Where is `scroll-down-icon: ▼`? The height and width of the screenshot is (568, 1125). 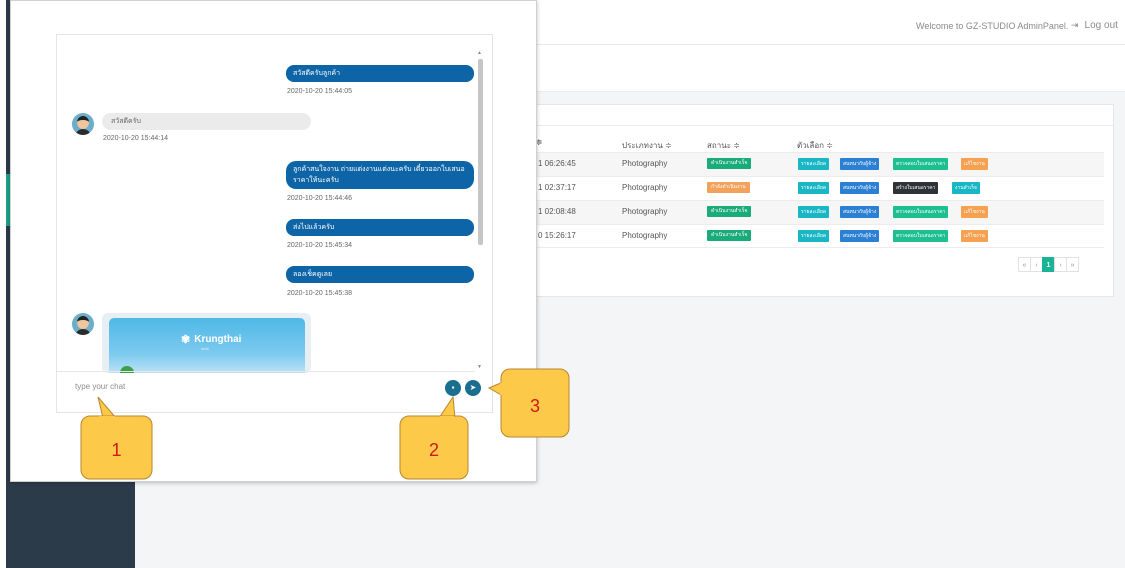
scroll-down-icon: ▼ is located at coordinates (479, 367).